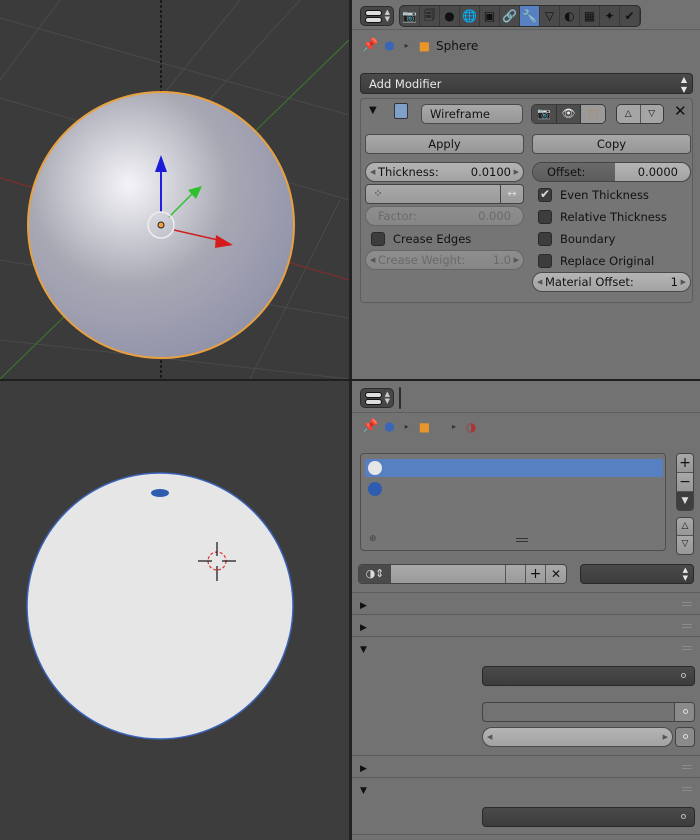  I want to click on breadcrumb: 📌 ⬢ ▸ ■ Sphere, so click(420, 45).